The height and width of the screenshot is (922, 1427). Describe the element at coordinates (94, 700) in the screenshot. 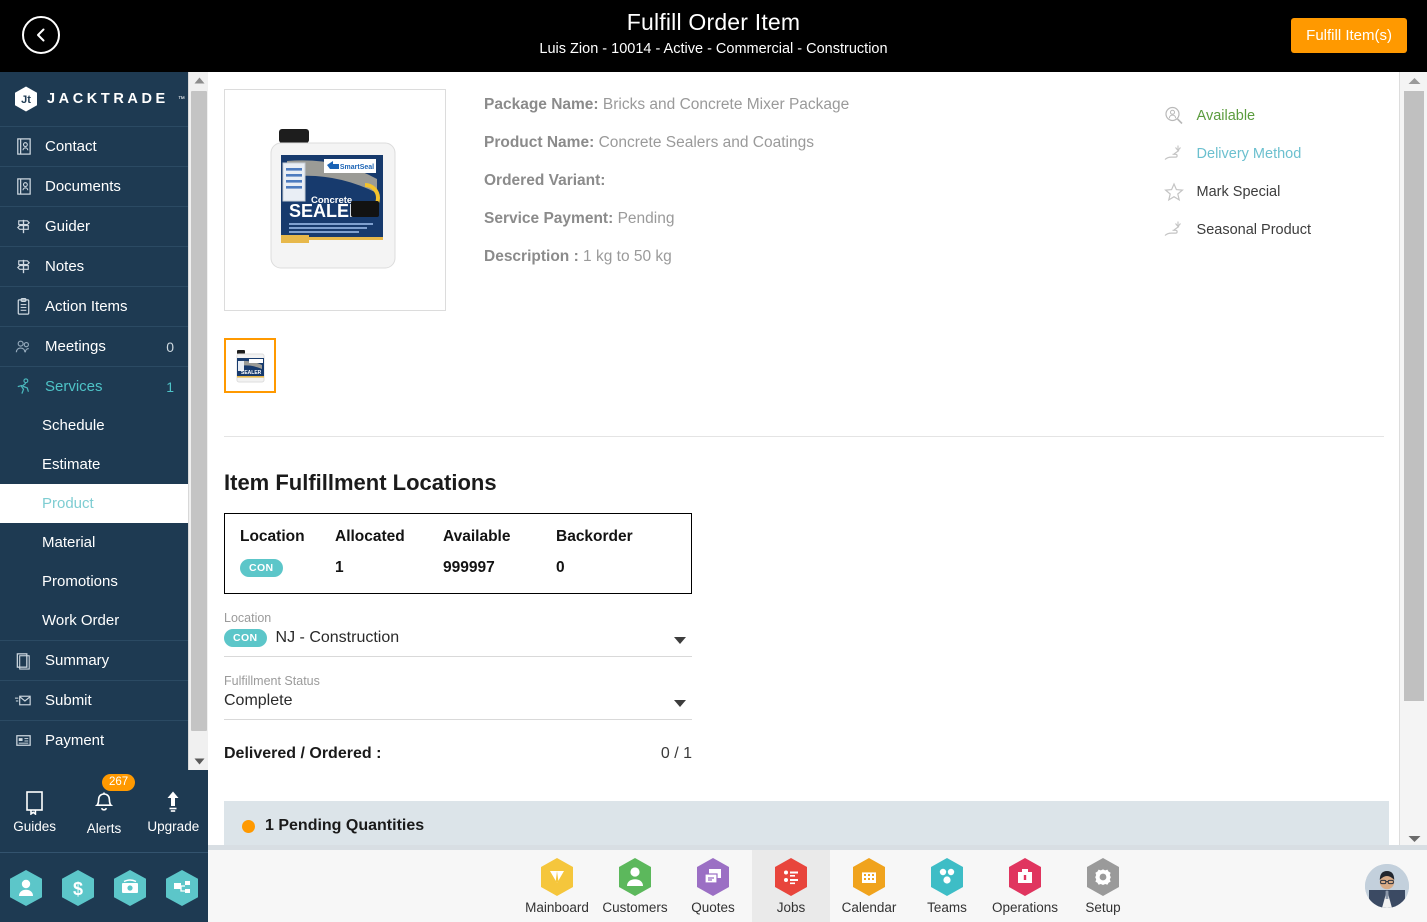

I see `sidebar-item-submit: Submit` at that location.